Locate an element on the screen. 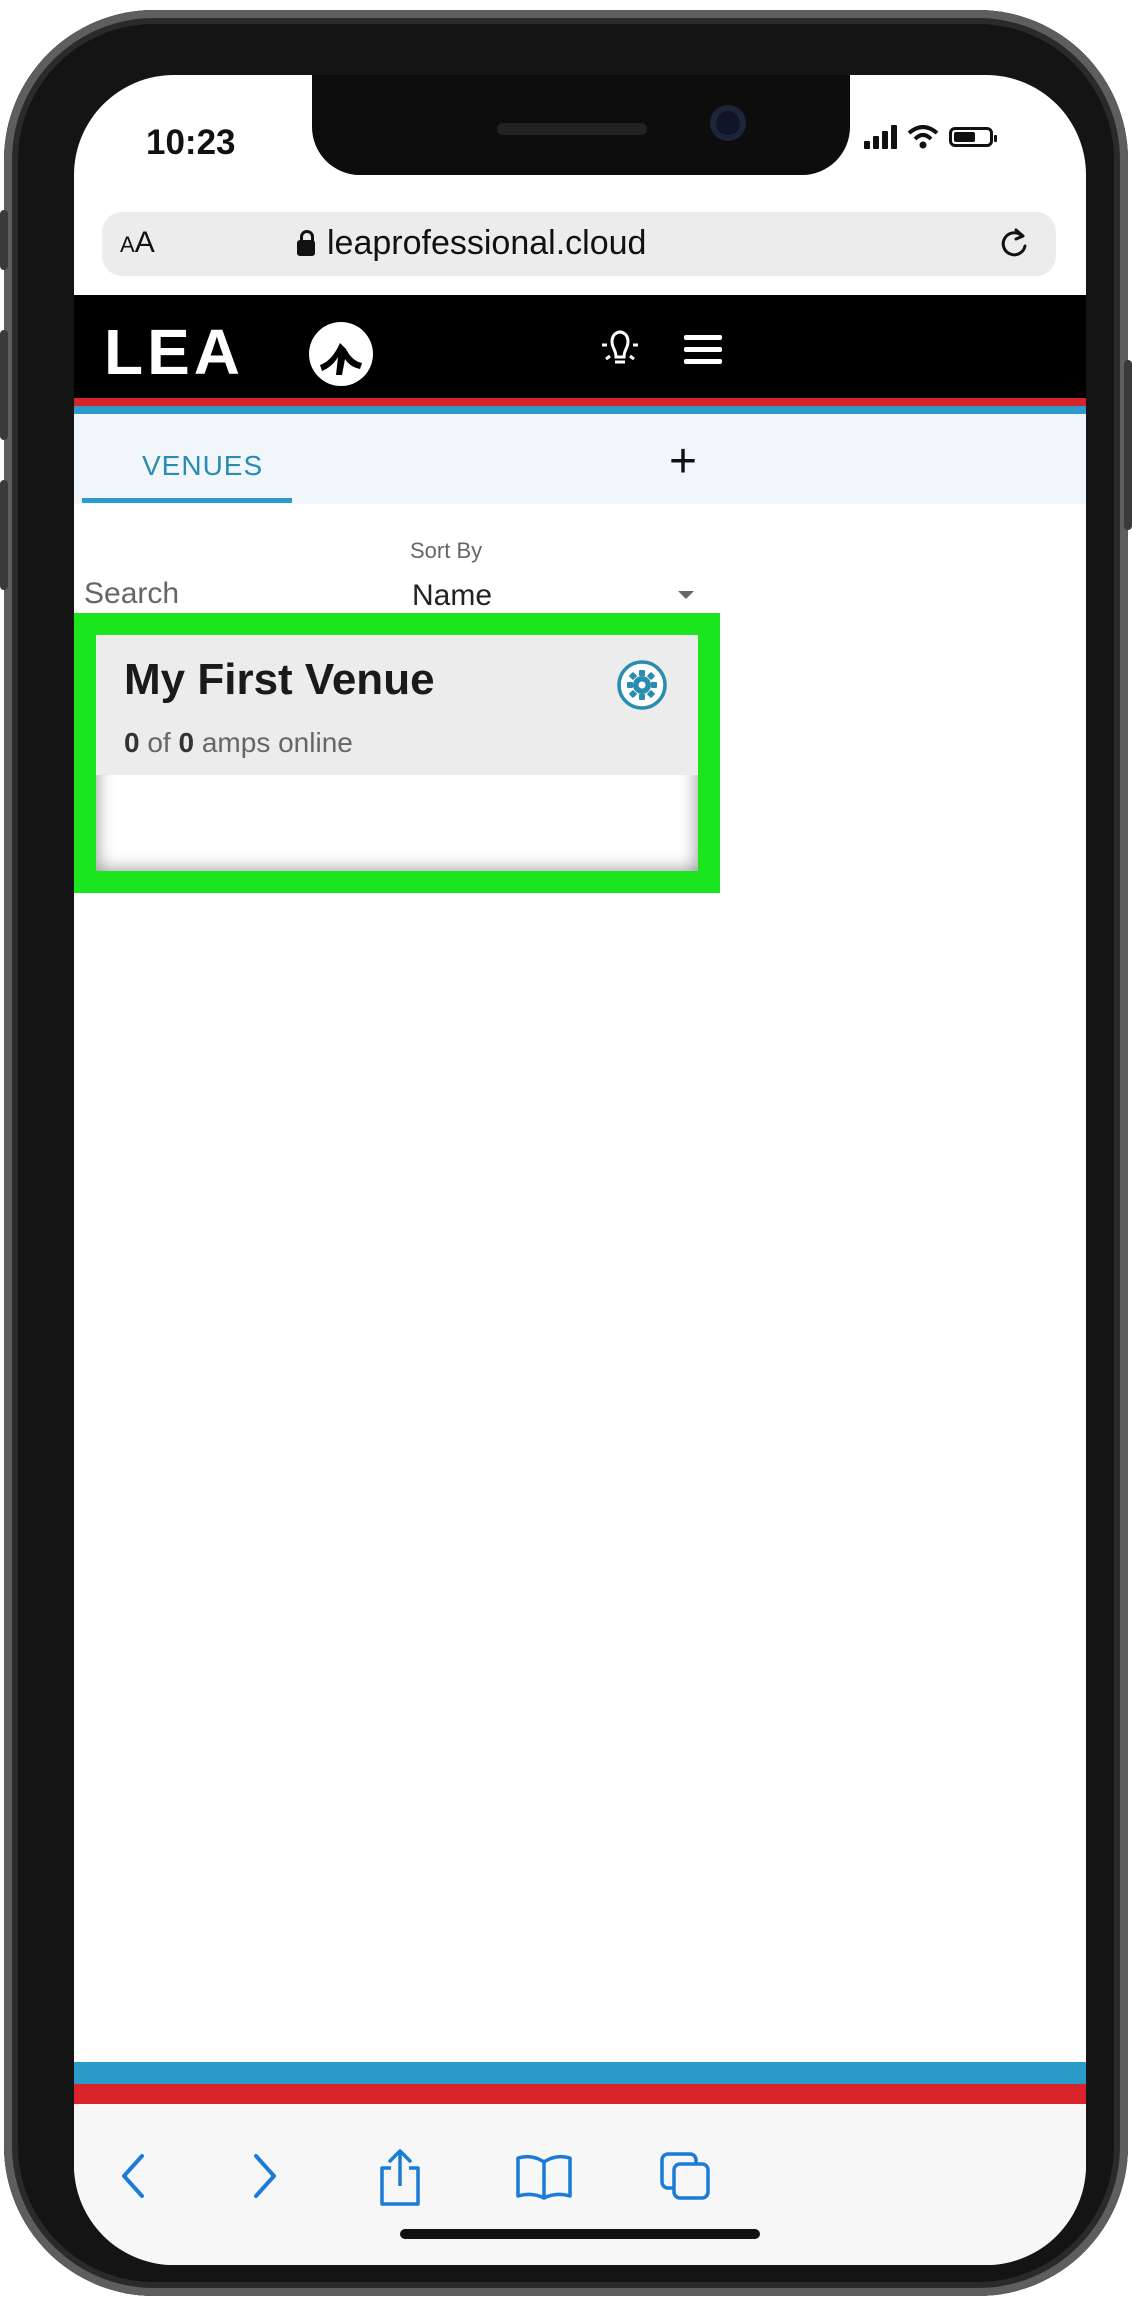 This screenshot has height=2300, width=1132. forward-chevron-icon is located at coordinates (264, 2176).